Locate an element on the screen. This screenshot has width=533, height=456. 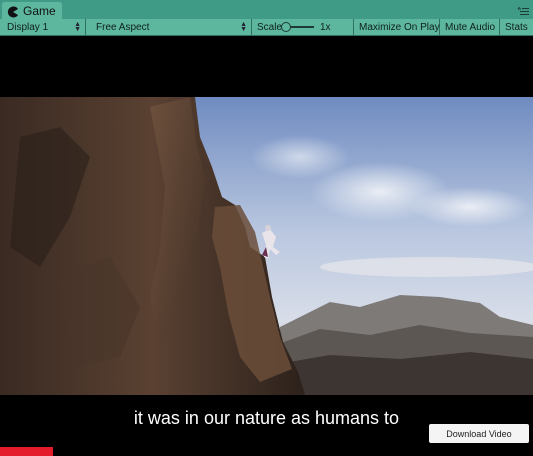
tab-bar: Game is located at coordinates (266, 9).